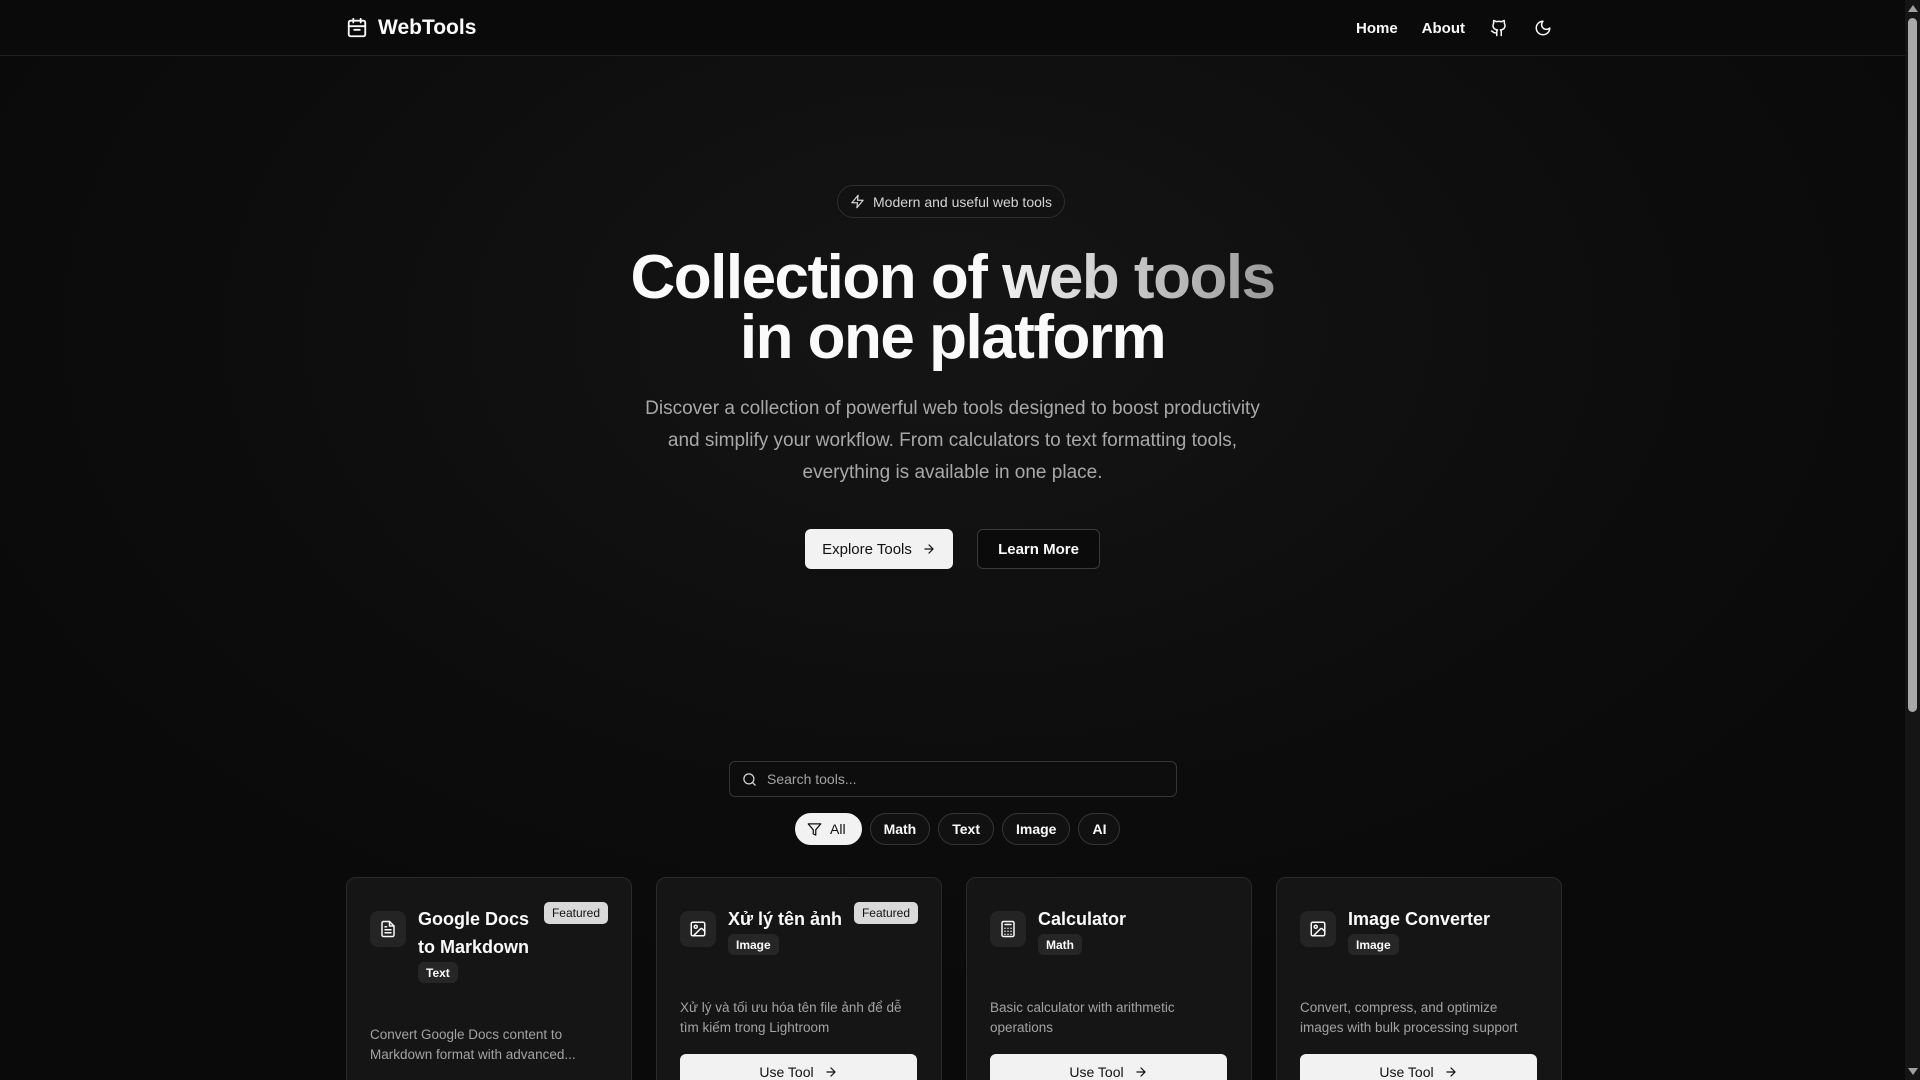 Image resolution: width=1920 pixels, height=1080 pixels. Describe the element at coordinates (1099, 829) in the screenshot. I see `filter-ai: AI` at that location.